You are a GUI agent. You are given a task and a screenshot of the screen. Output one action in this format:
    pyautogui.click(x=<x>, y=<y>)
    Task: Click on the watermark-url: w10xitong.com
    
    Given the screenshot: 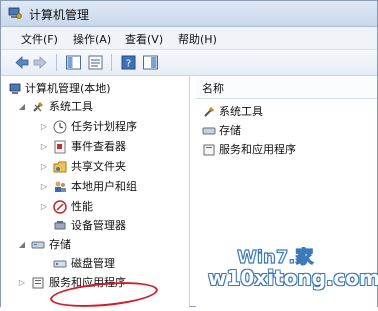 What is the action you would take?
    pyautogui.click(x=293, y=278)
    